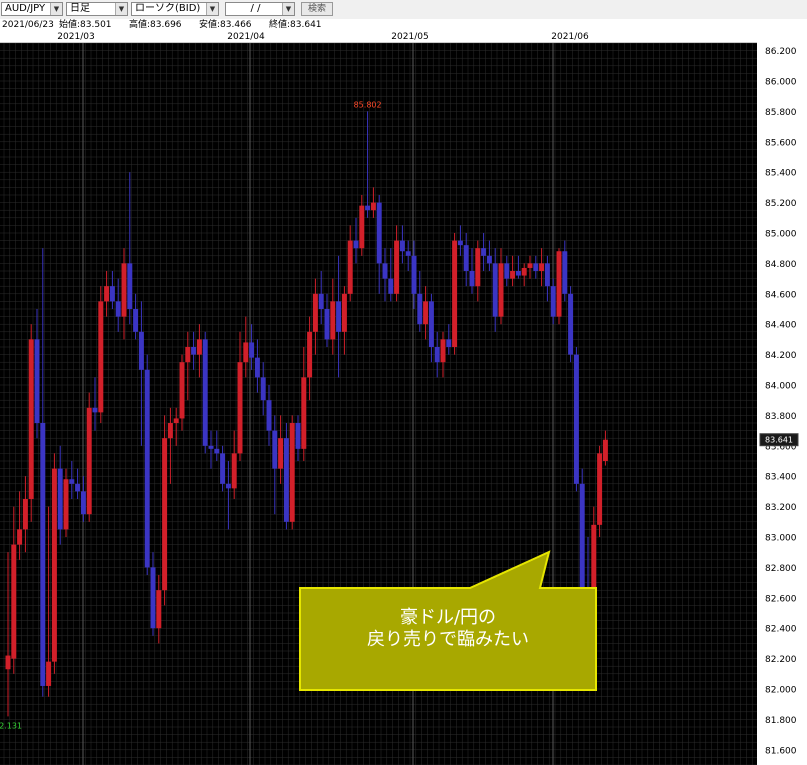 The height and width of the screenshot is (765, 807). Describe the element at coordinates (781, 417) in the screenshot. I see `y-tick-label: 83.800` at that location.